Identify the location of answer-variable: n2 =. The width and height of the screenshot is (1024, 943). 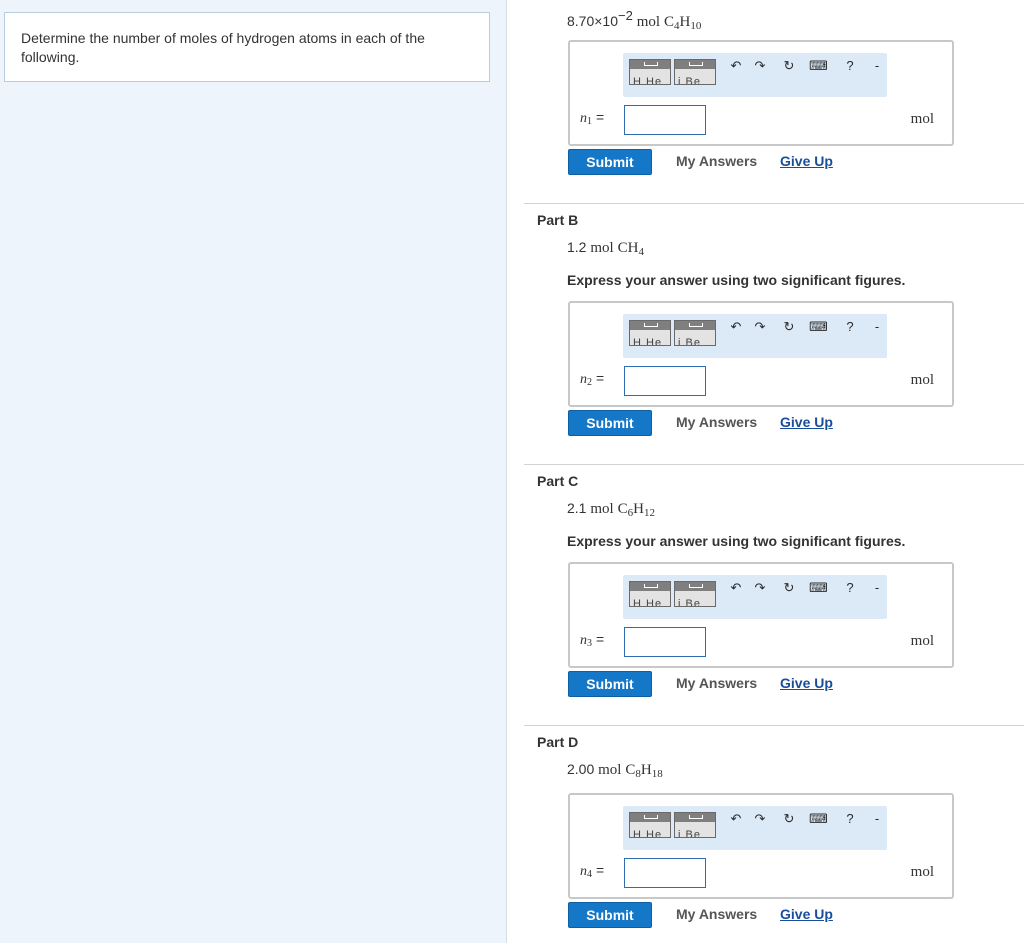
(592, 379).